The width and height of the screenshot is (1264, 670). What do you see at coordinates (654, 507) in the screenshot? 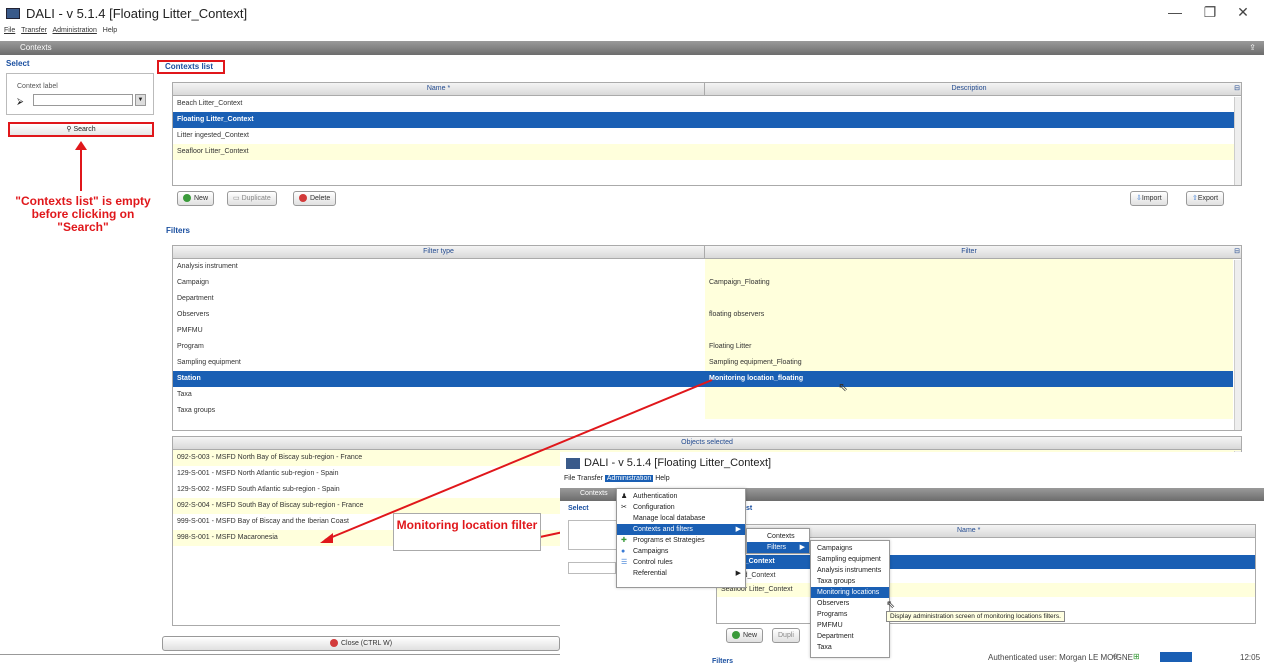
I see `label: Configuration` at bounding box center [654, 507].